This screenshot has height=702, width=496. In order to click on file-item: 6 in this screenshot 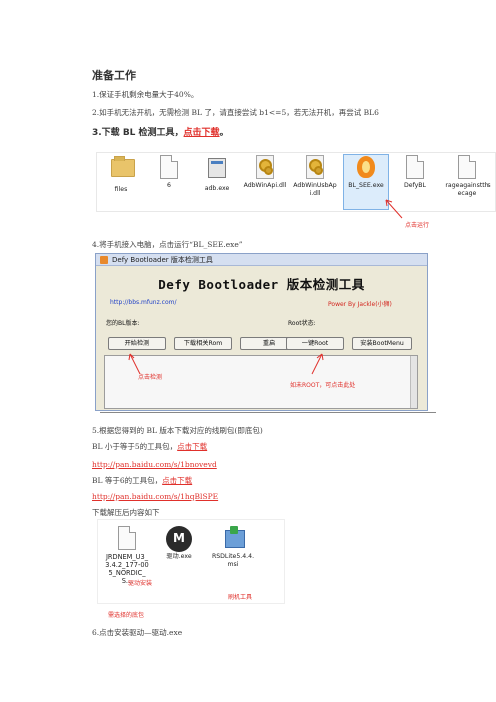, I will do `click(169, 172)`.